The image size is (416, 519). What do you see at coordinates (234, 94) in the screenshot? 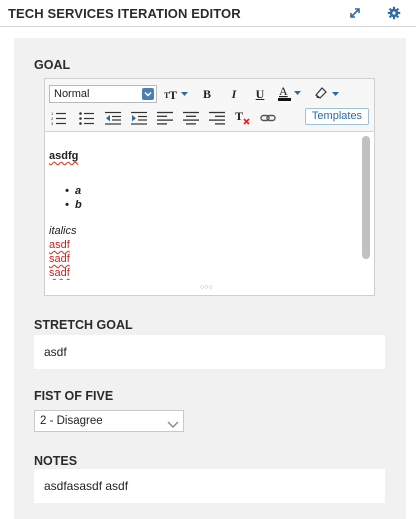
I see `italic-icon: I` at bounding box center [234, 94].